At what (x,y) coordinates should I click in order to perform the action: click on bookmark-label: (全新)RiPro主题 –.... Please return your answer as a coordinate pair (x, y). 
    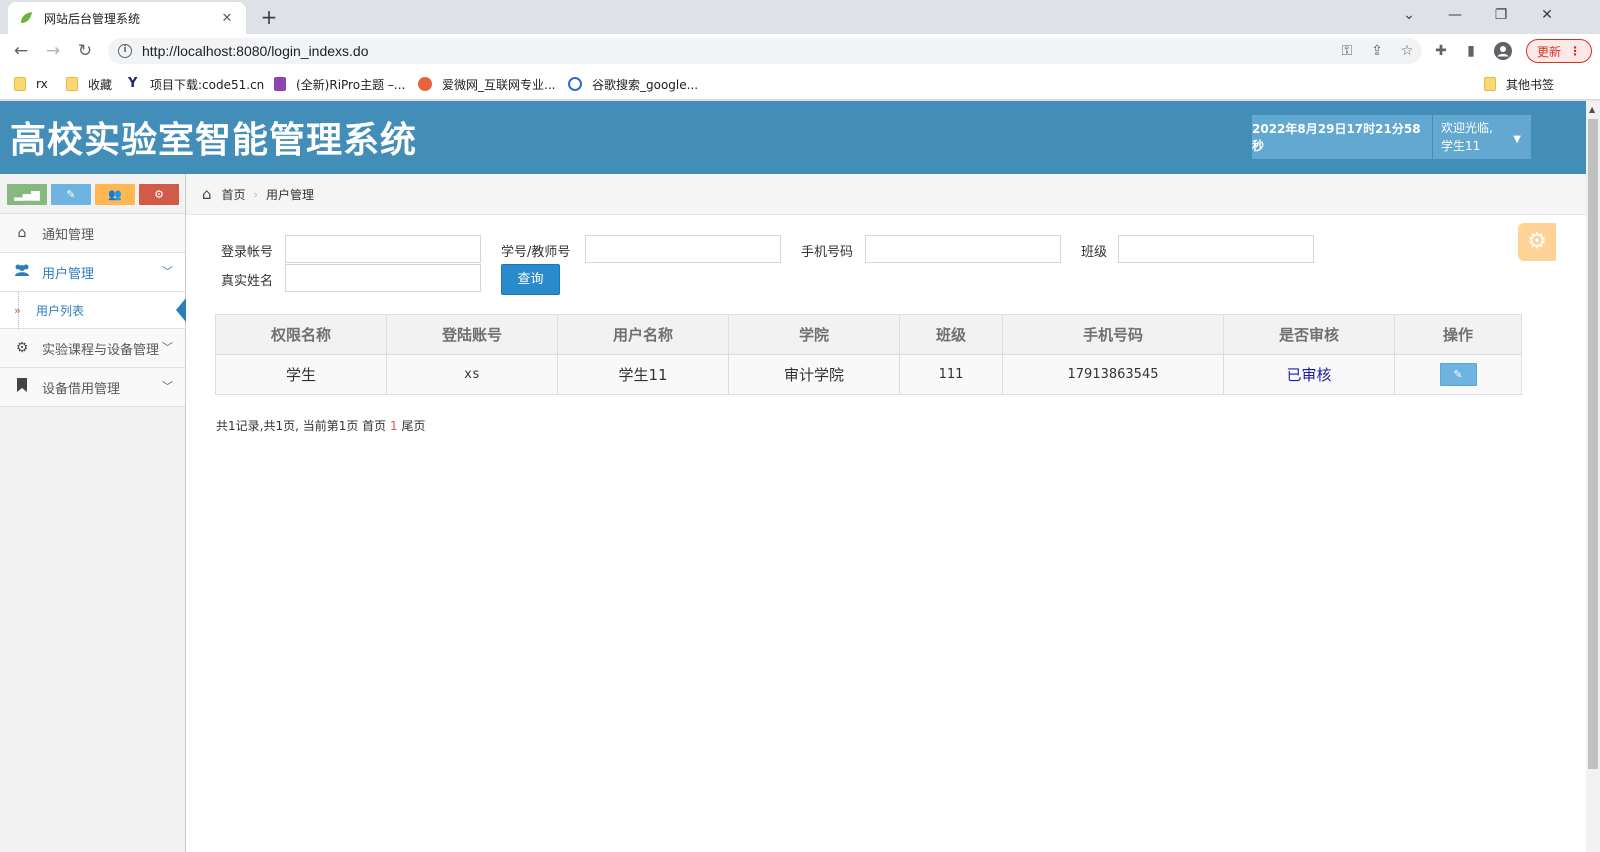
    Looking at the image, I should click on (351, 84).